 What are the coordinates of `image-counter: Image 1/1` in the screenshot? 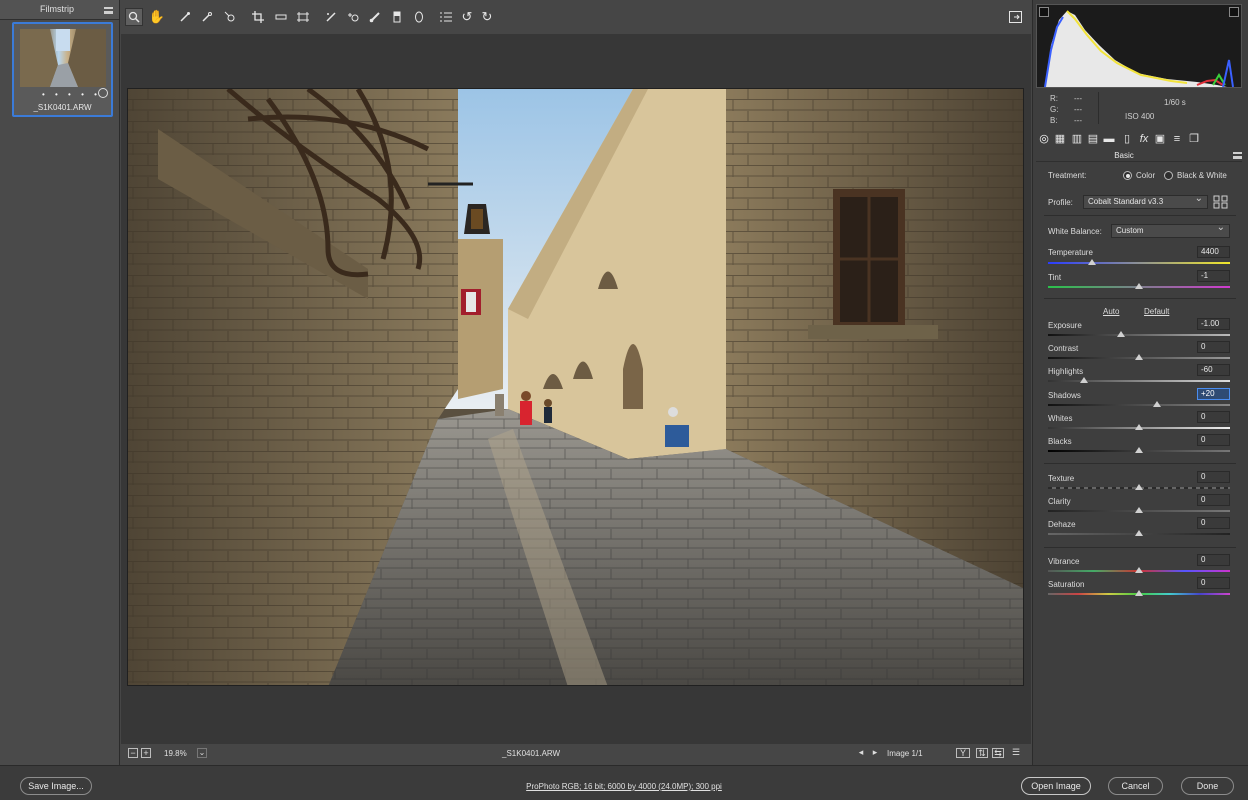 It's located at (905, 753).